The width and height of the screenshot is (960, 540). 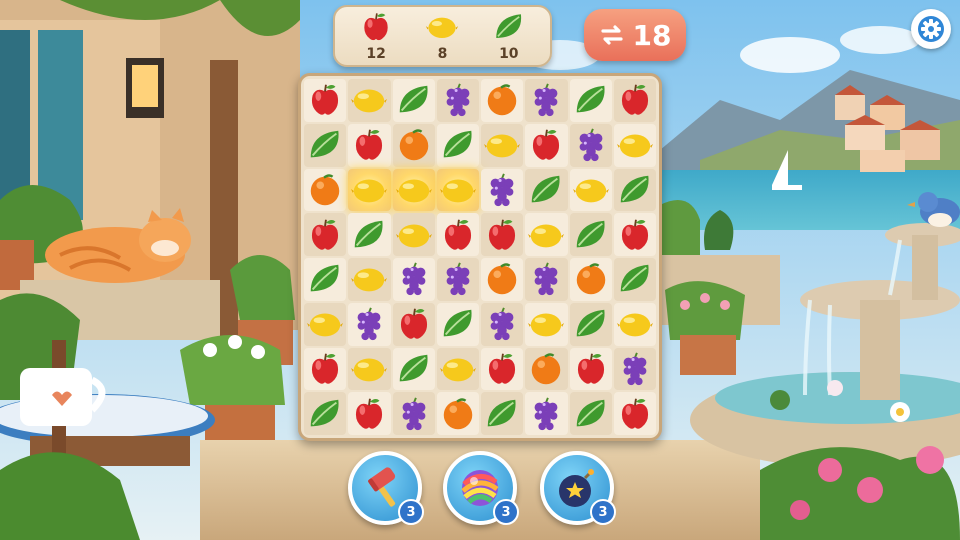 What do you see at coordinates (411, 512) in the screenshot?
I see `booster-hammer-count: 3` at bounding box center [411, 512].